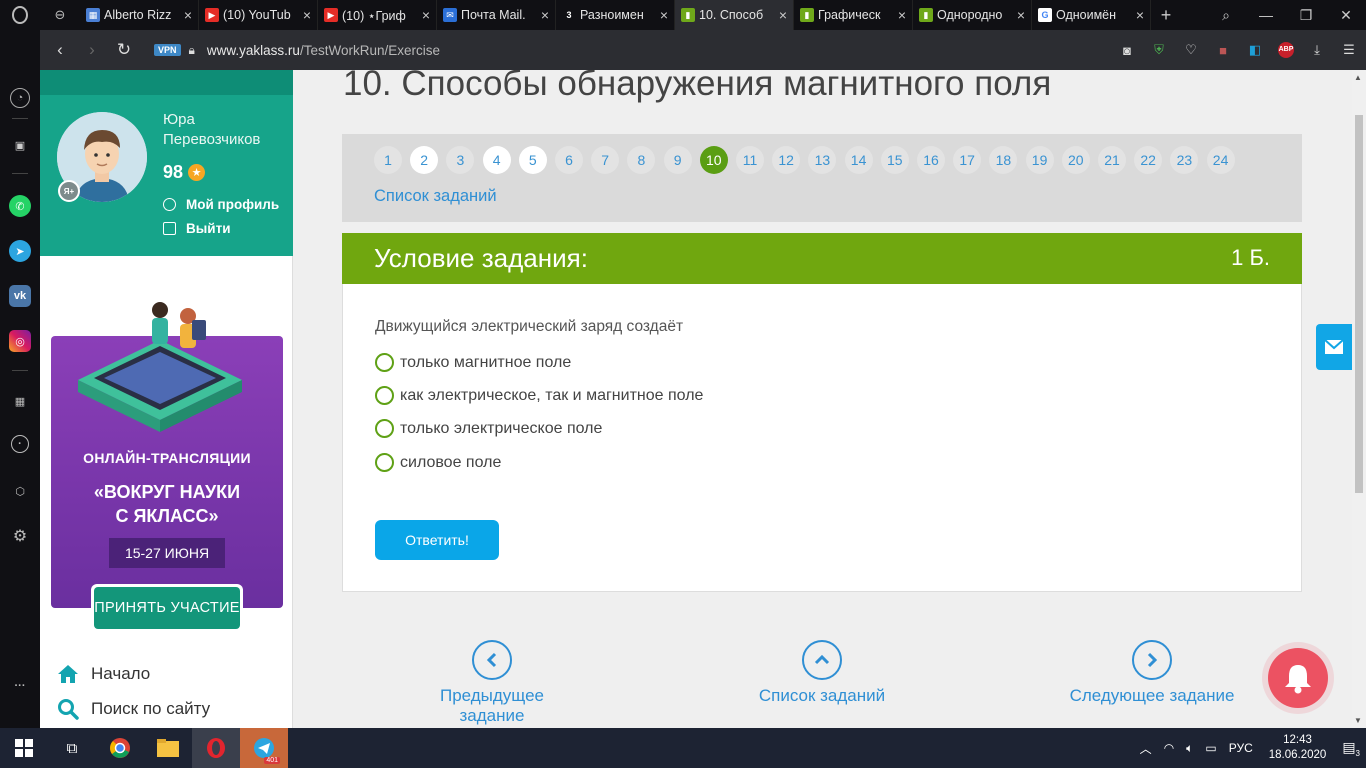 This screenshot has width=1366, height=768. Describe the element at coordinates (192, 50) in the screenshot. I see `lock-icon: 🔒︎` at that location.